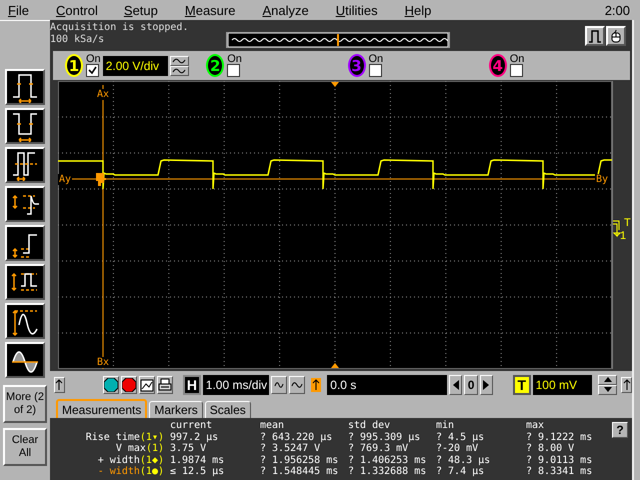  I want to click on tab: Measurements, so click(102, 408).